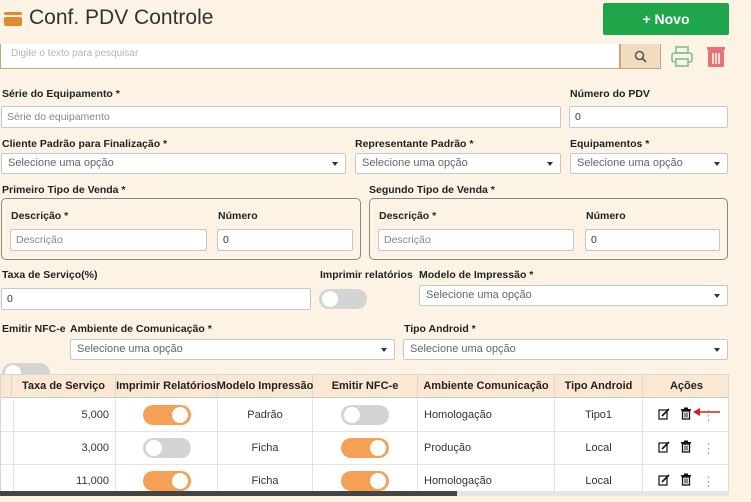 The height and width of the screenshot is (502, 751). Describe the element at coordinates (606, 216) in the screenshot. I see `segundo-numero-label: Número` at that location.